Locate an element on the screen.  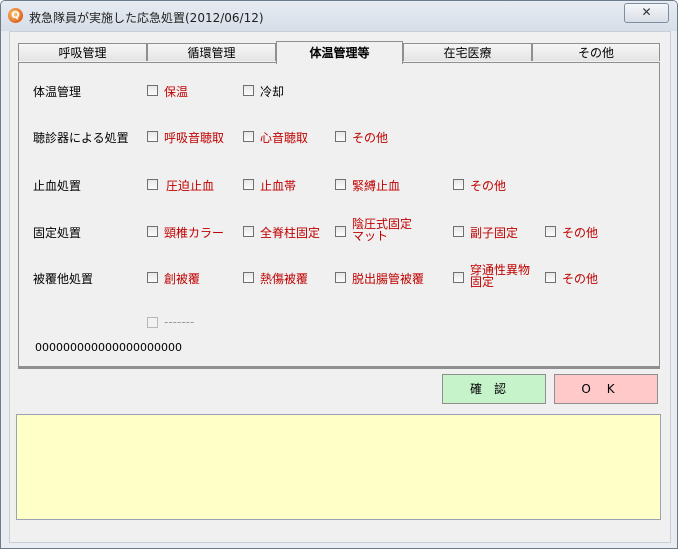
tab-respiratory: 呼吸管理 is located at coordinates (82, 52).